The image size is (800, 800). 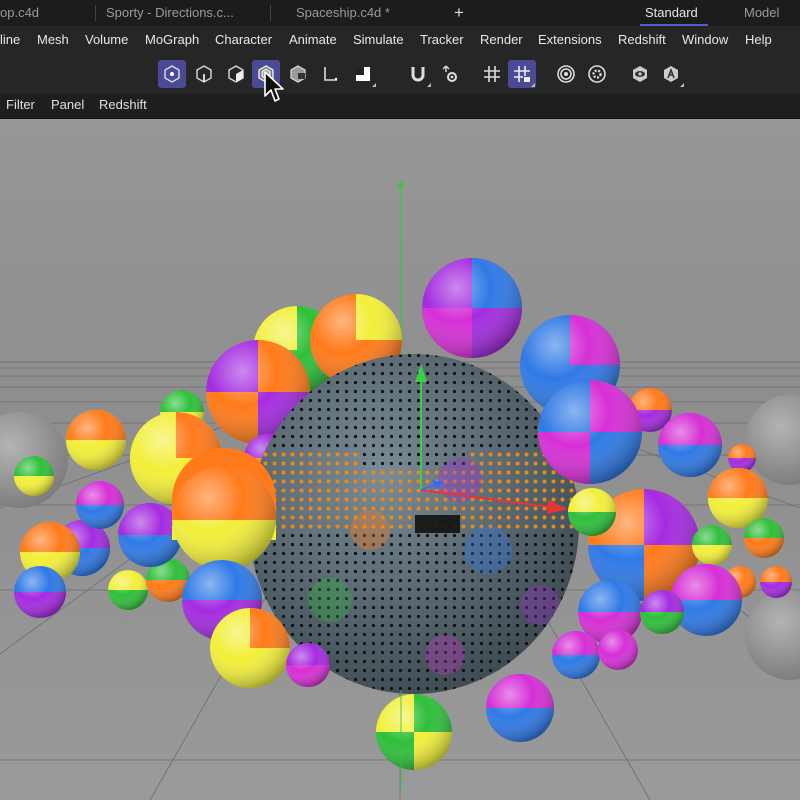 I want to click on magnet-snap-icon, so click(x=418, y=74).